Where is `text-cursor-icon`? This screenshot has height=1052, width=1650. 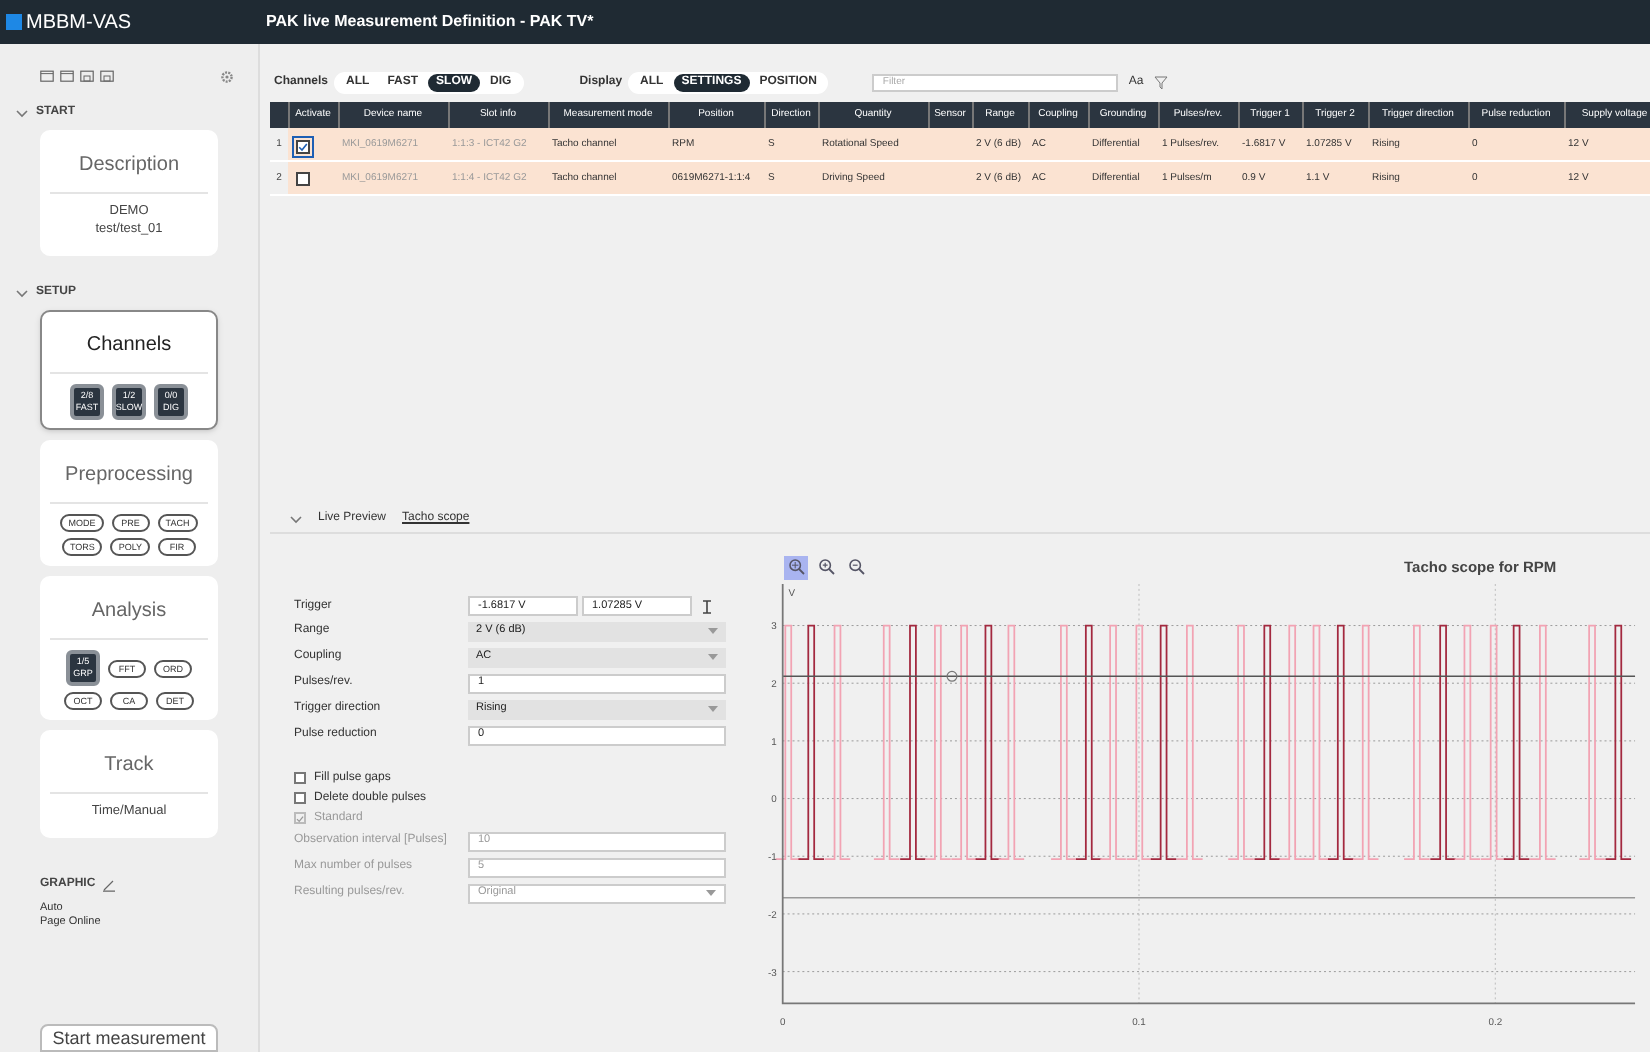
text-cursor-icon is located at coordinates (707, 606).